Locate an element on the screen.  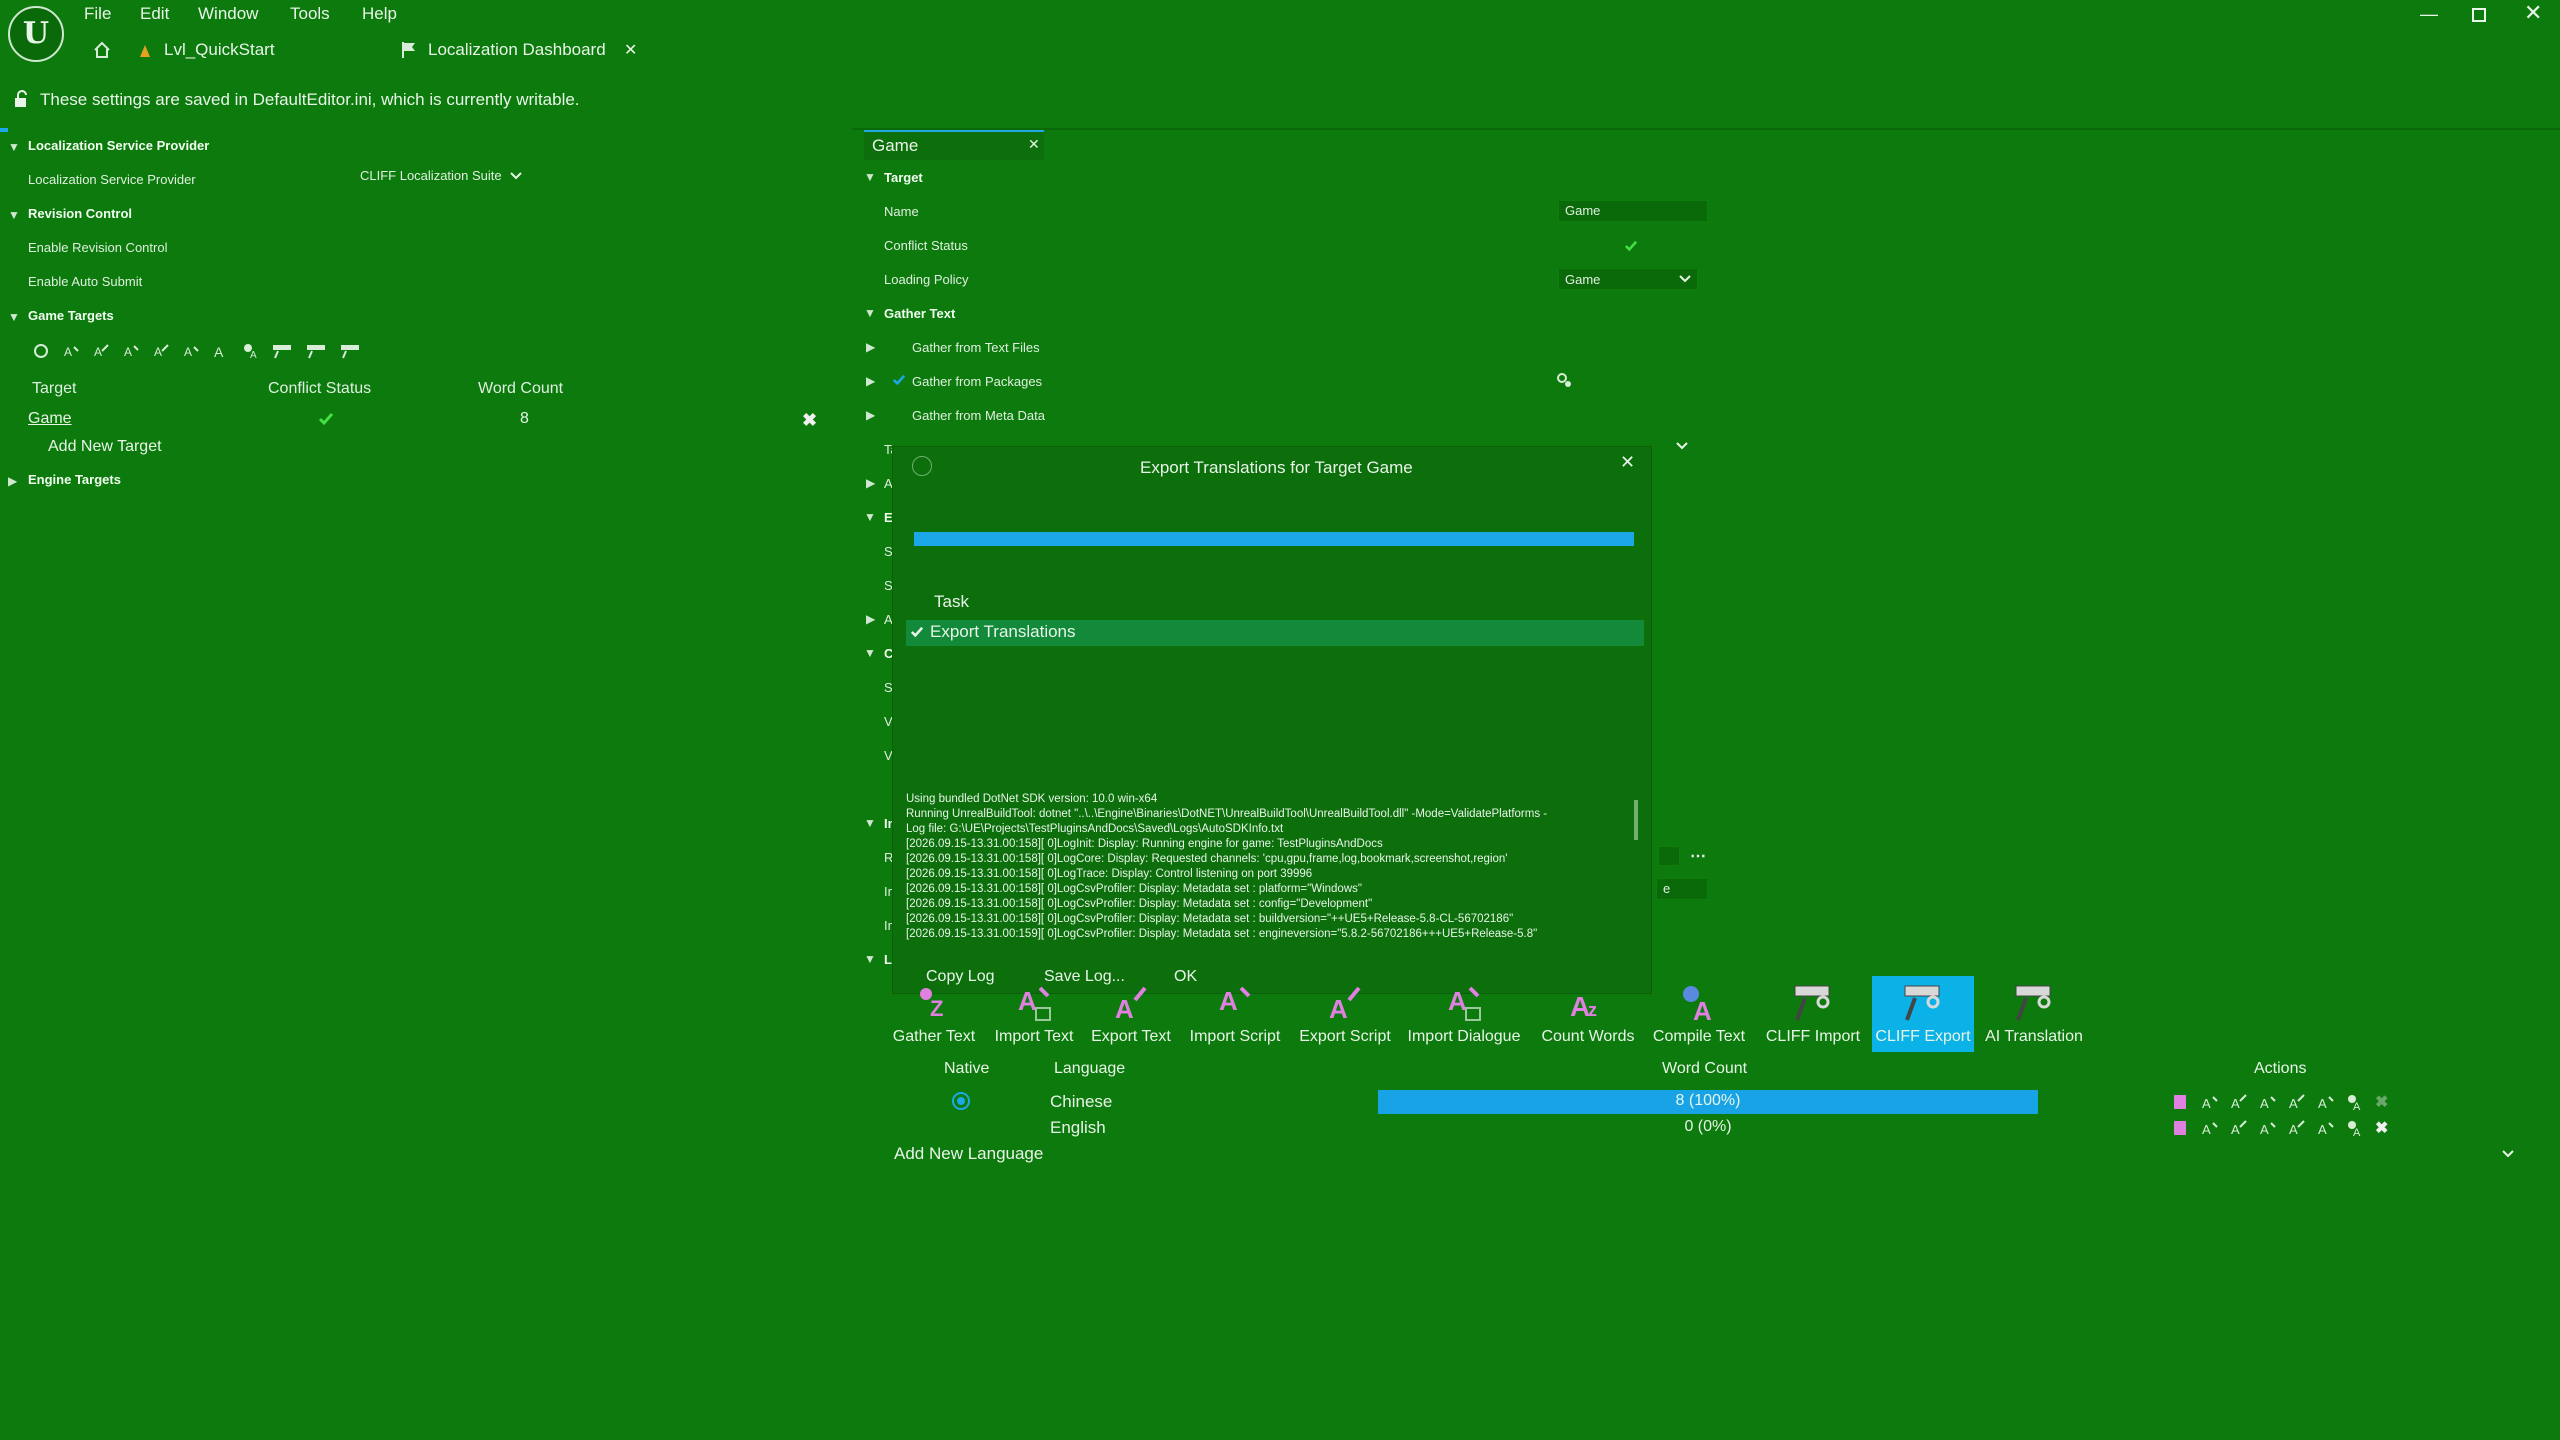
engine-targets-header: Engine Targets is located at coordinates (74, 479).